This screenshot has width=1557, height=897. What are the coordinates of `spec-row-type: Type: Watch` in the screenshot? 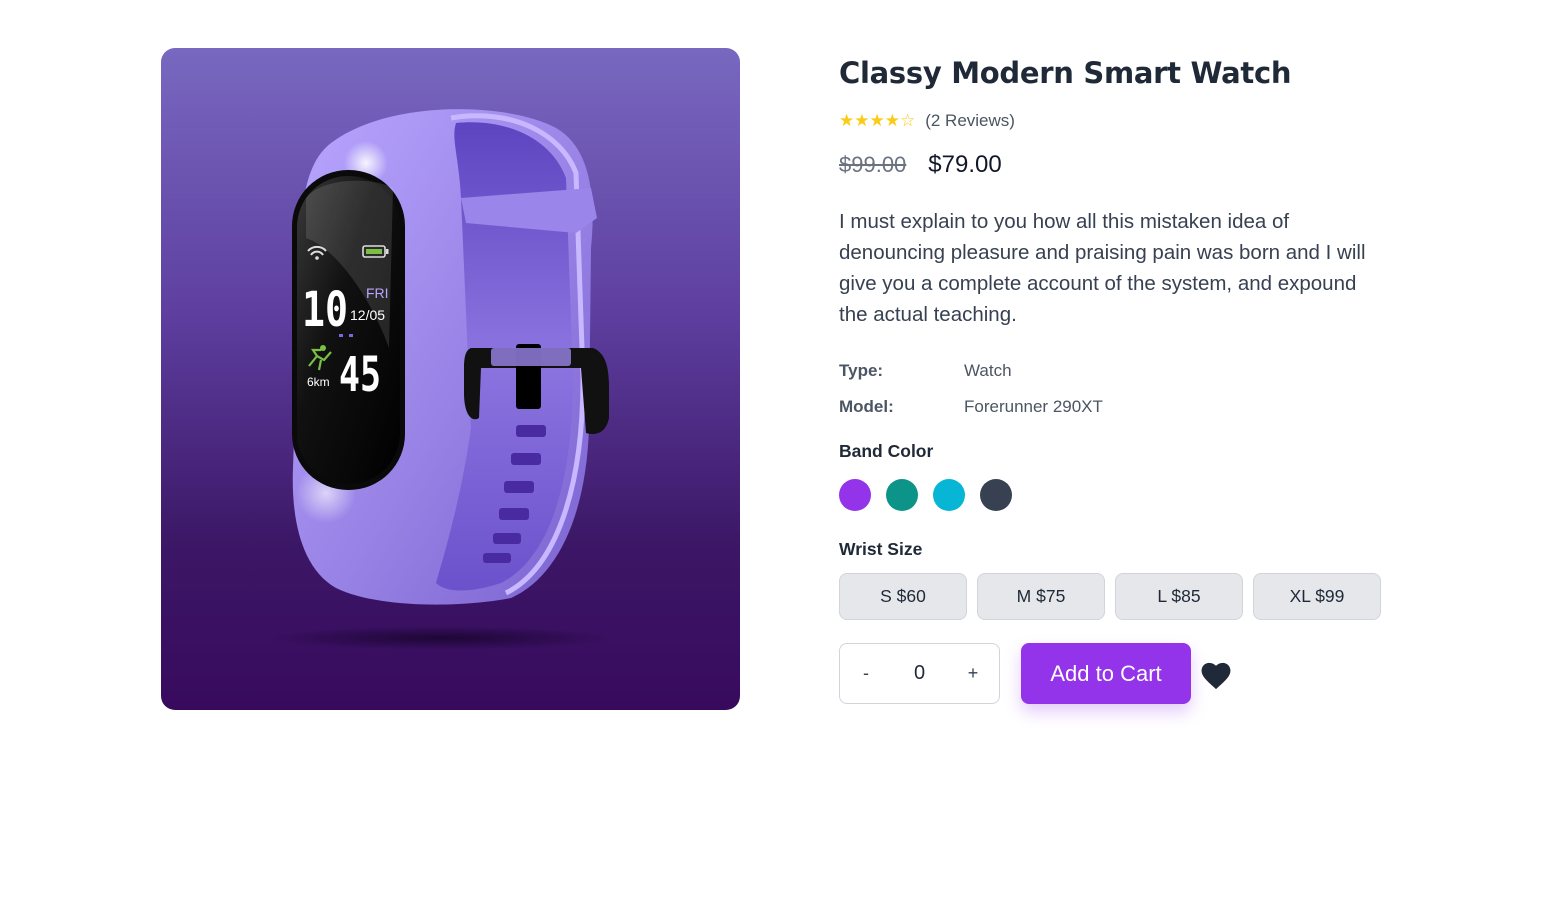 It's located at (971, 371).